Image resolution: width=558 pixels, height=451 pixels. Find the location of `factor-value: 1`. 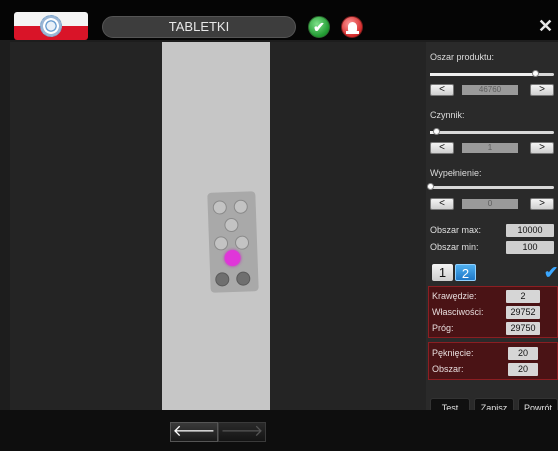

factor-value: 1 is located at coordinates (490, 148).